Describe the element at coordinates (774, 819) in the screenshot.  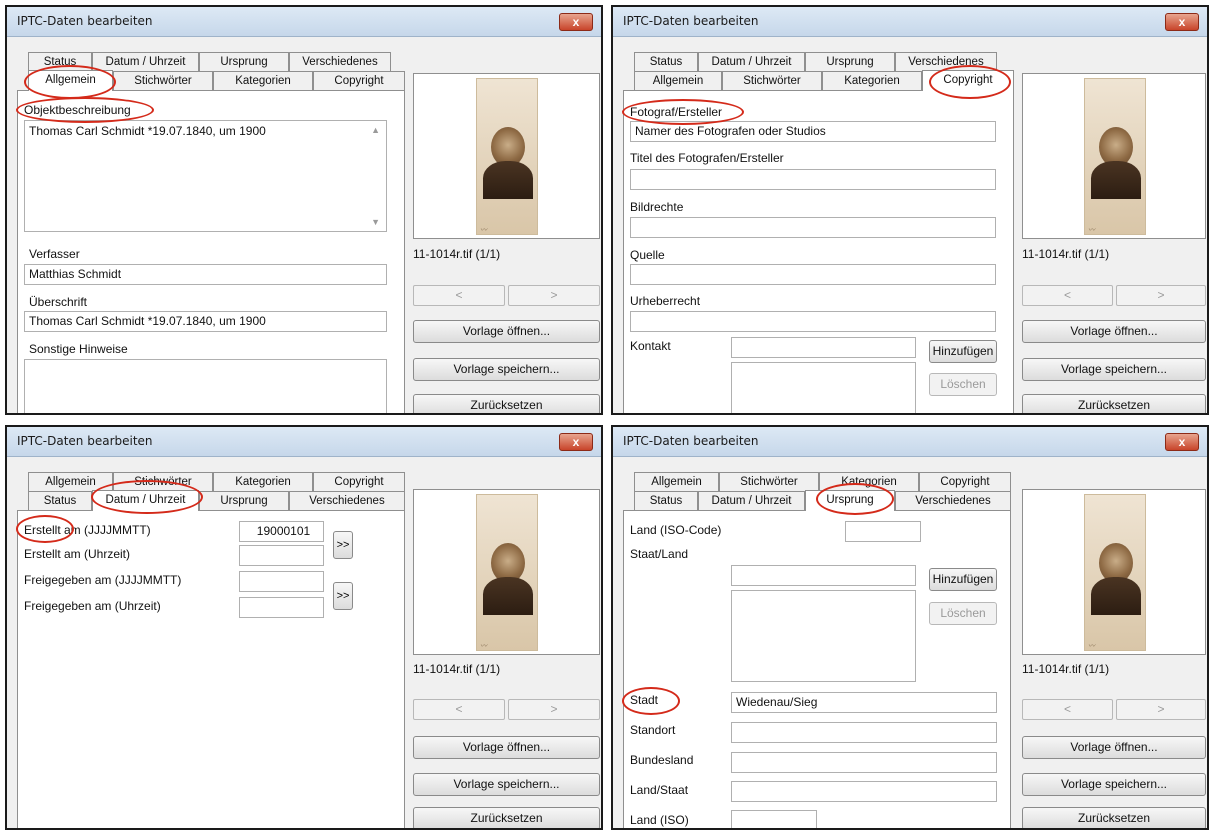
I see `land-iso-input` at that location.